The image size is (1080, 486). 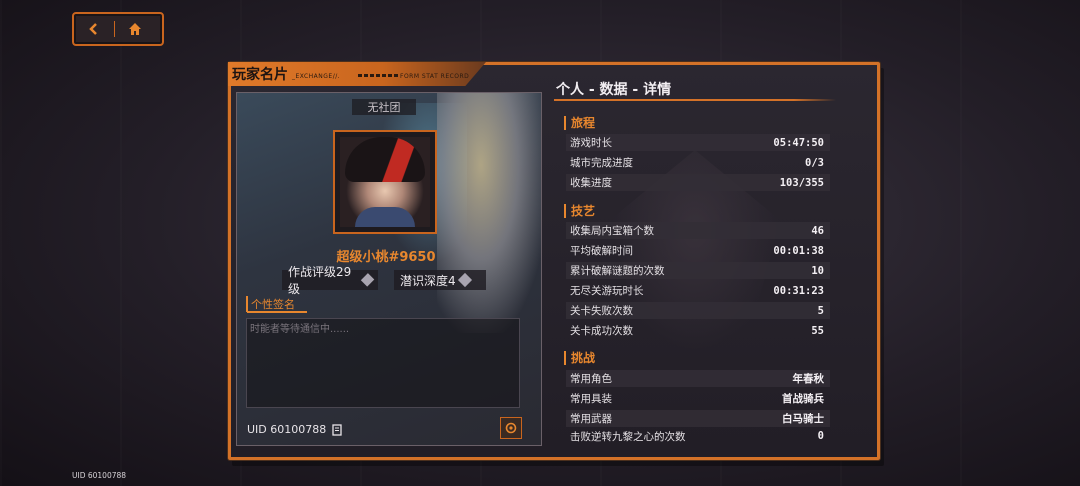 I want to click on stat-row: 关卡失败次数 5, so click(x=698, y=310).